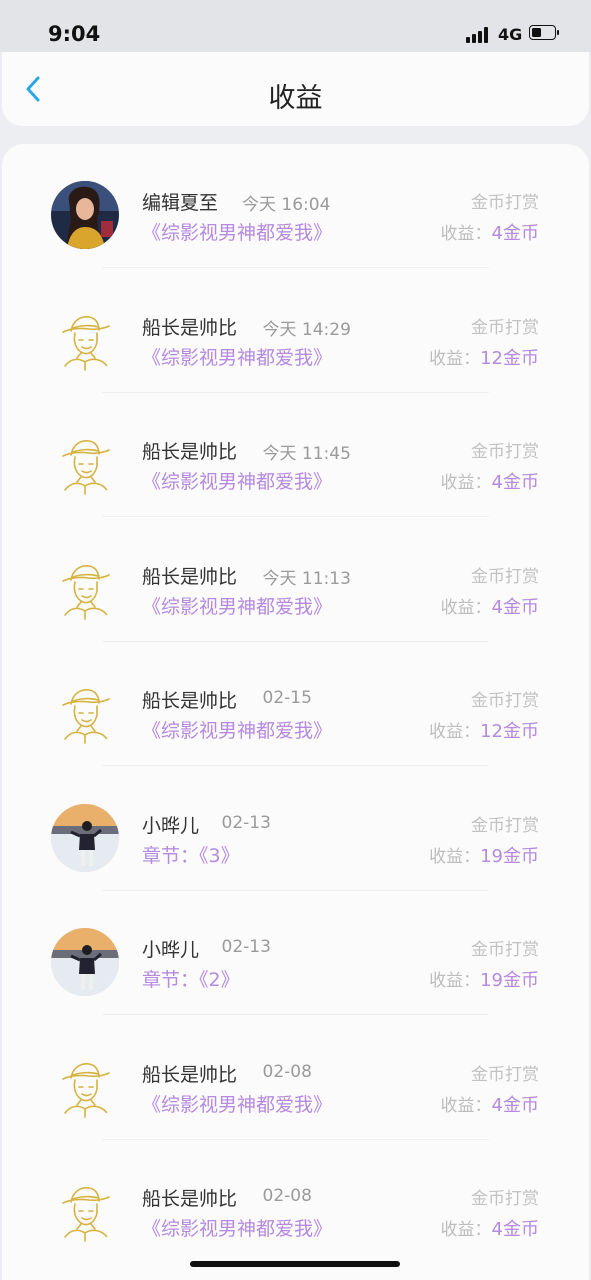 The image size is (591, 1280). I want to click on home-indicator, so click(295, 1264).